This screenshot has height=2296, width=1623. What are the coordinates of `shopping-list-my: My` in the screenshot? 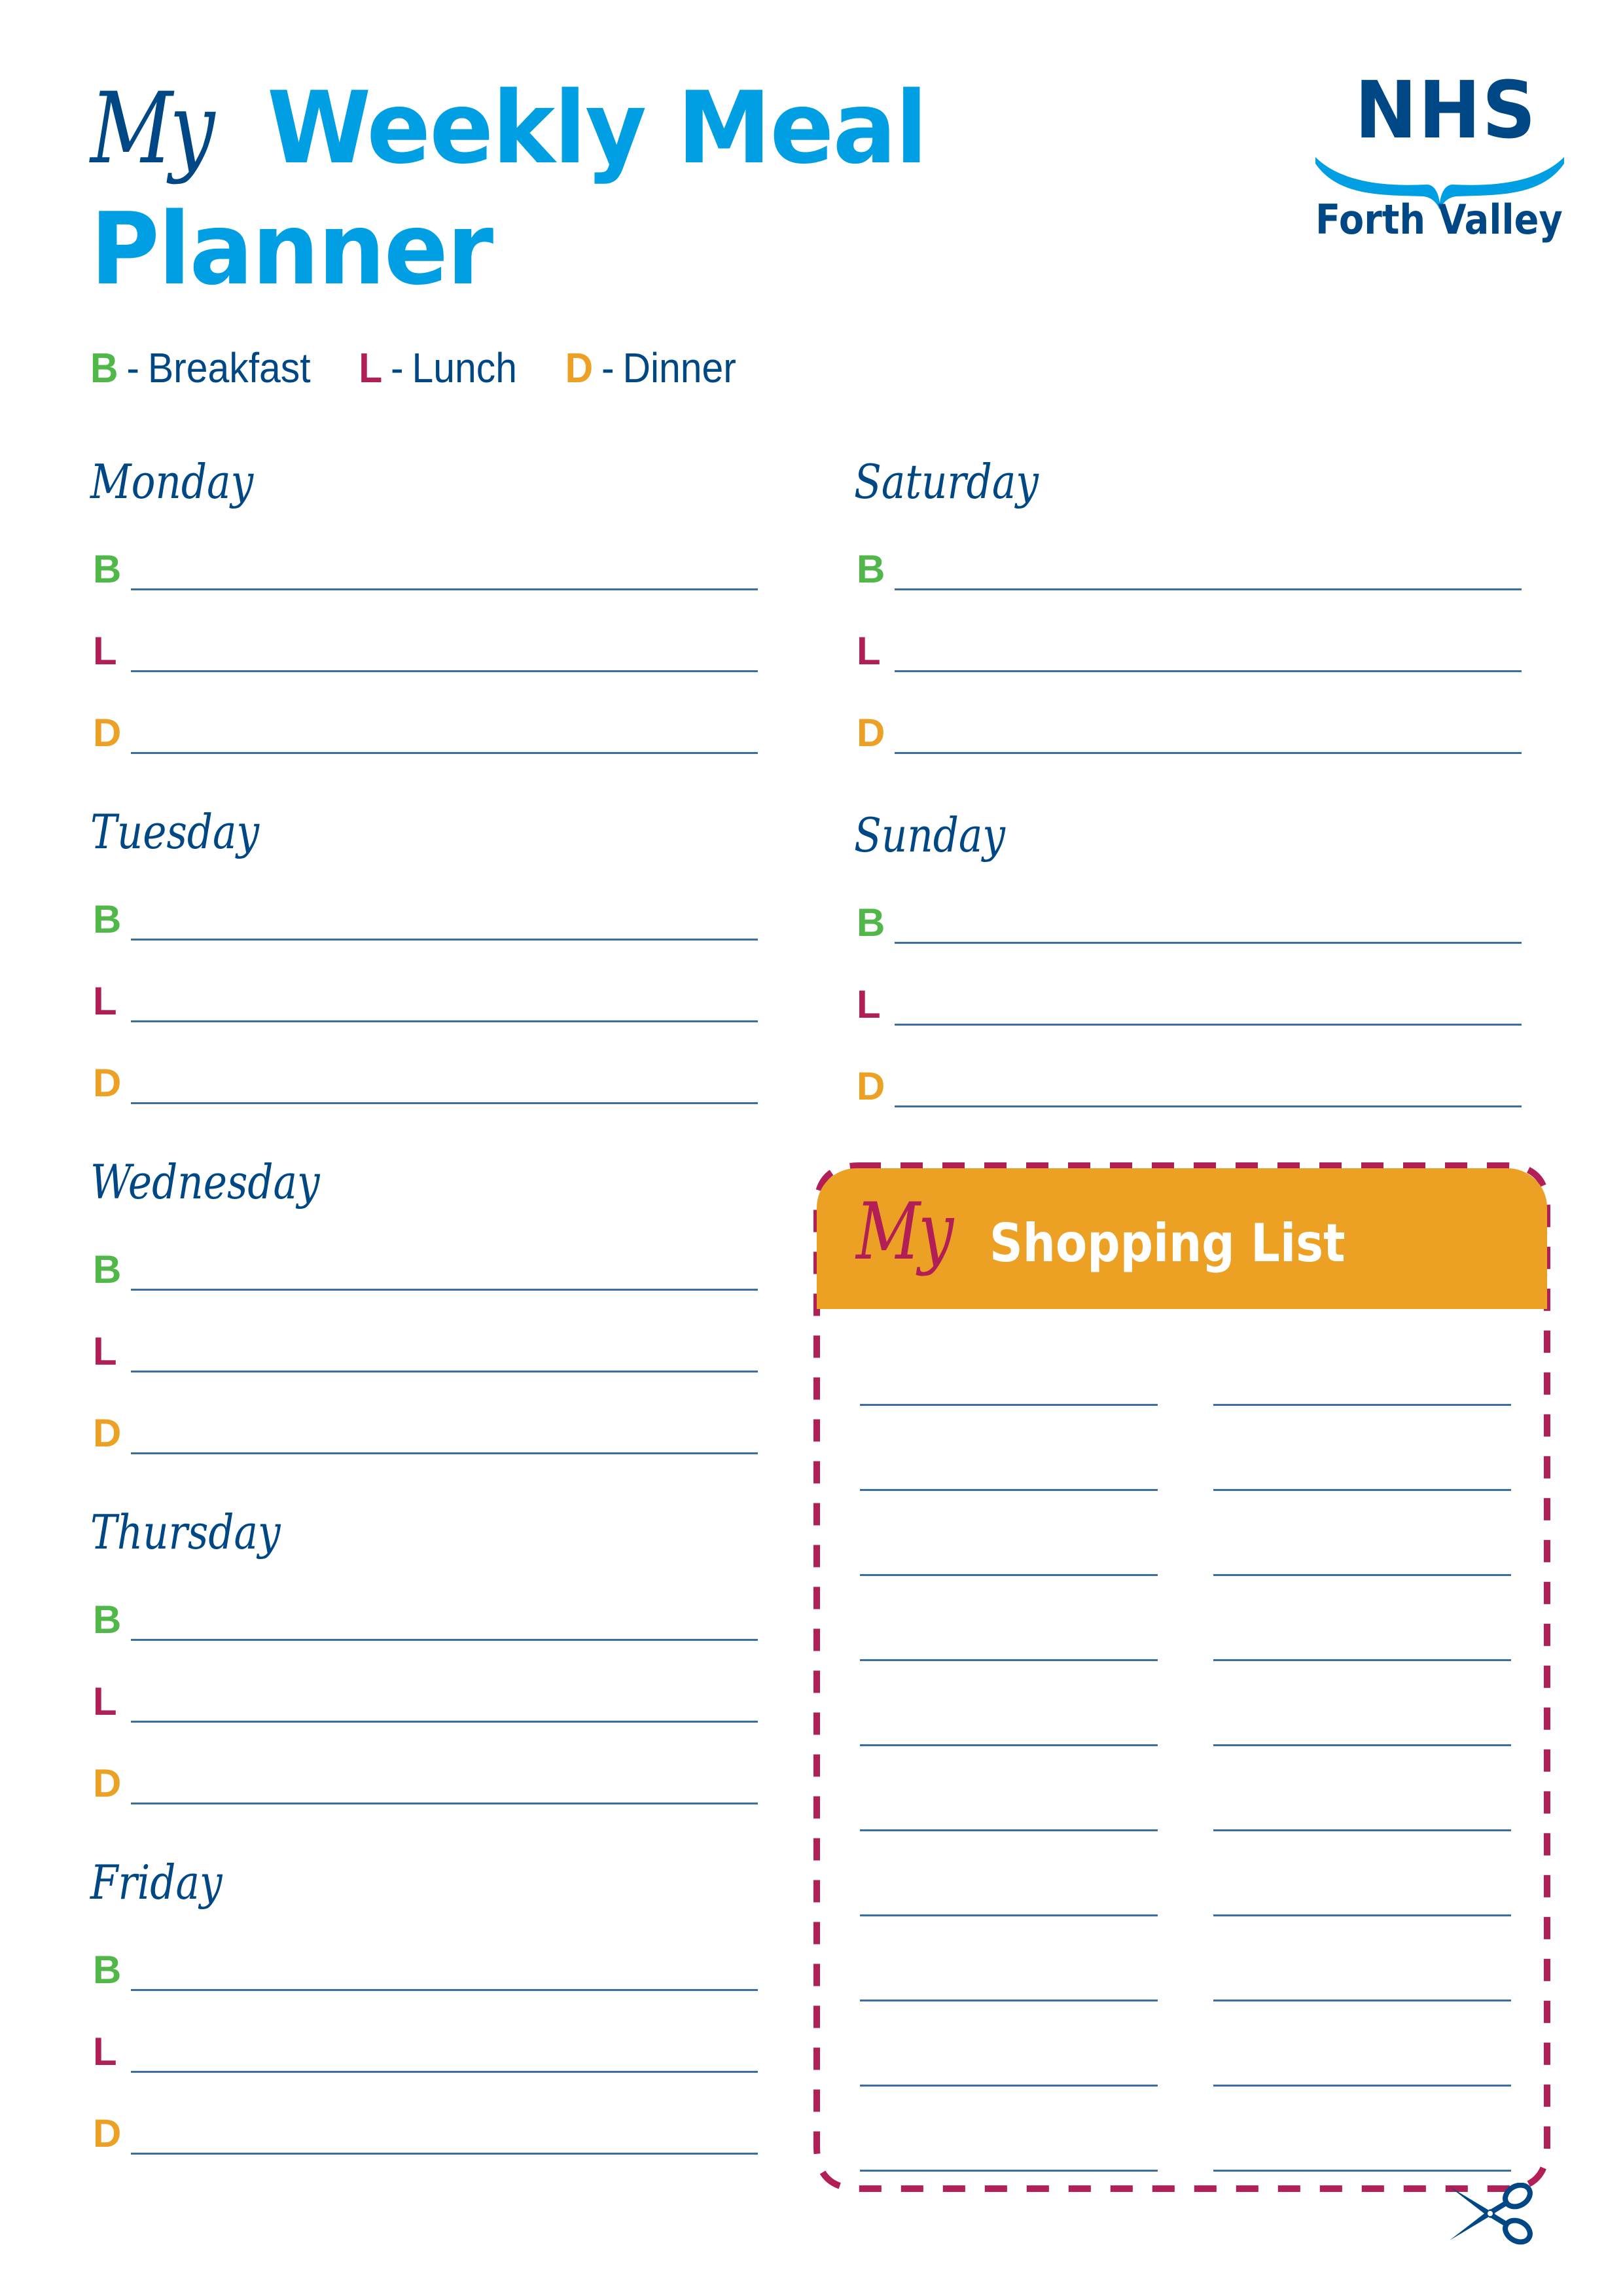 It's located at (905, 1232).